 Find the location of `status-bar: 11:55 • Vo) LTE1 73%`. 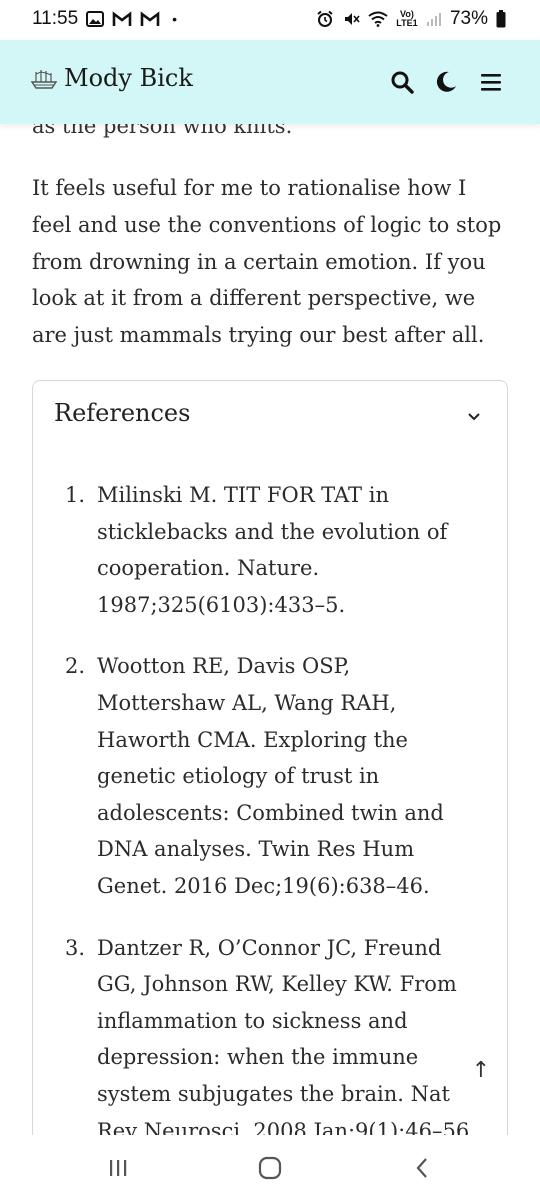

status-bar: 11:55 • Vo) LTE1 73% is located at coordinates (270, 20).